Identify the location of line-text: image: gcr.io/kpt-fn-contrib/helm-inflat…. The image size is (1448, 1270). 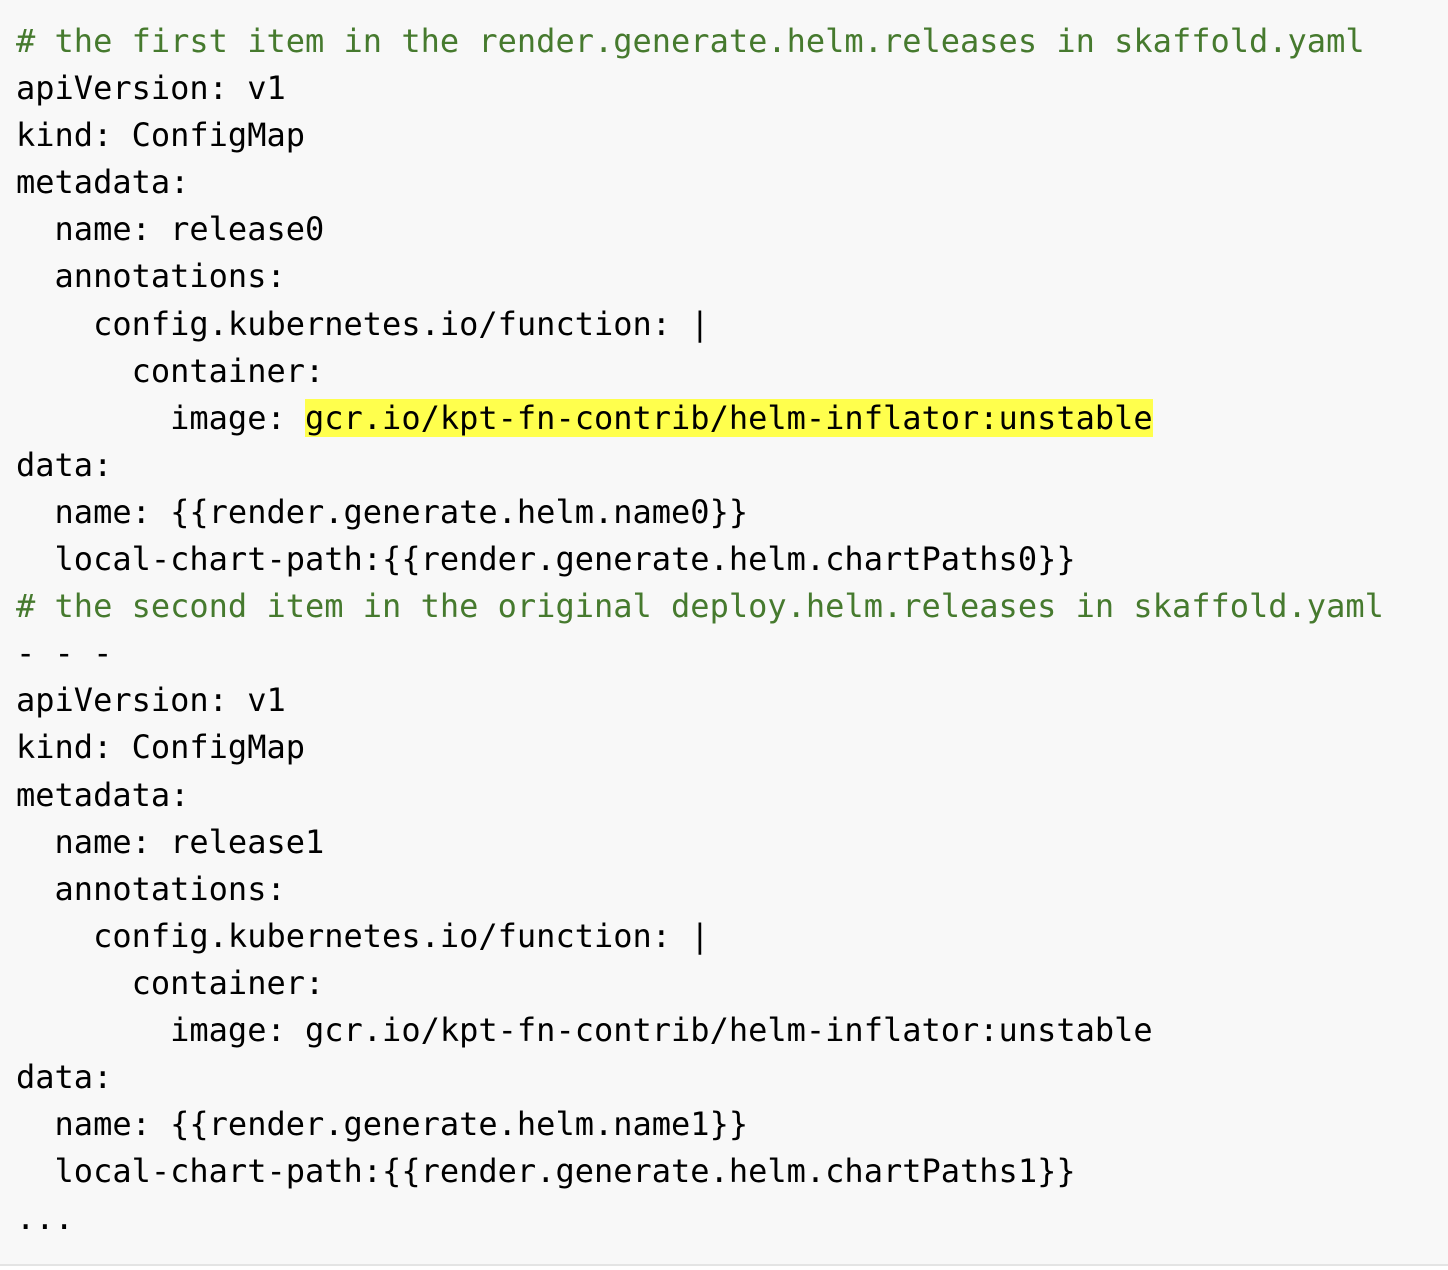
(661, 1029).